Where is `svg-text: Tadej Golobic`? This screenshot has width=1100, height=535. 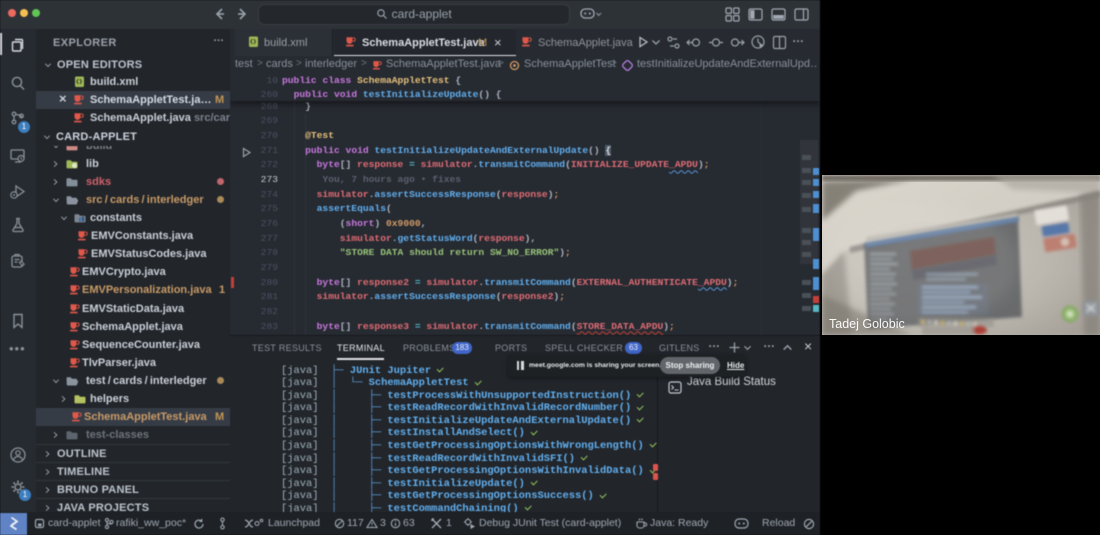
svg-text: Tadej Golobic is located at coordinates (867, 324).